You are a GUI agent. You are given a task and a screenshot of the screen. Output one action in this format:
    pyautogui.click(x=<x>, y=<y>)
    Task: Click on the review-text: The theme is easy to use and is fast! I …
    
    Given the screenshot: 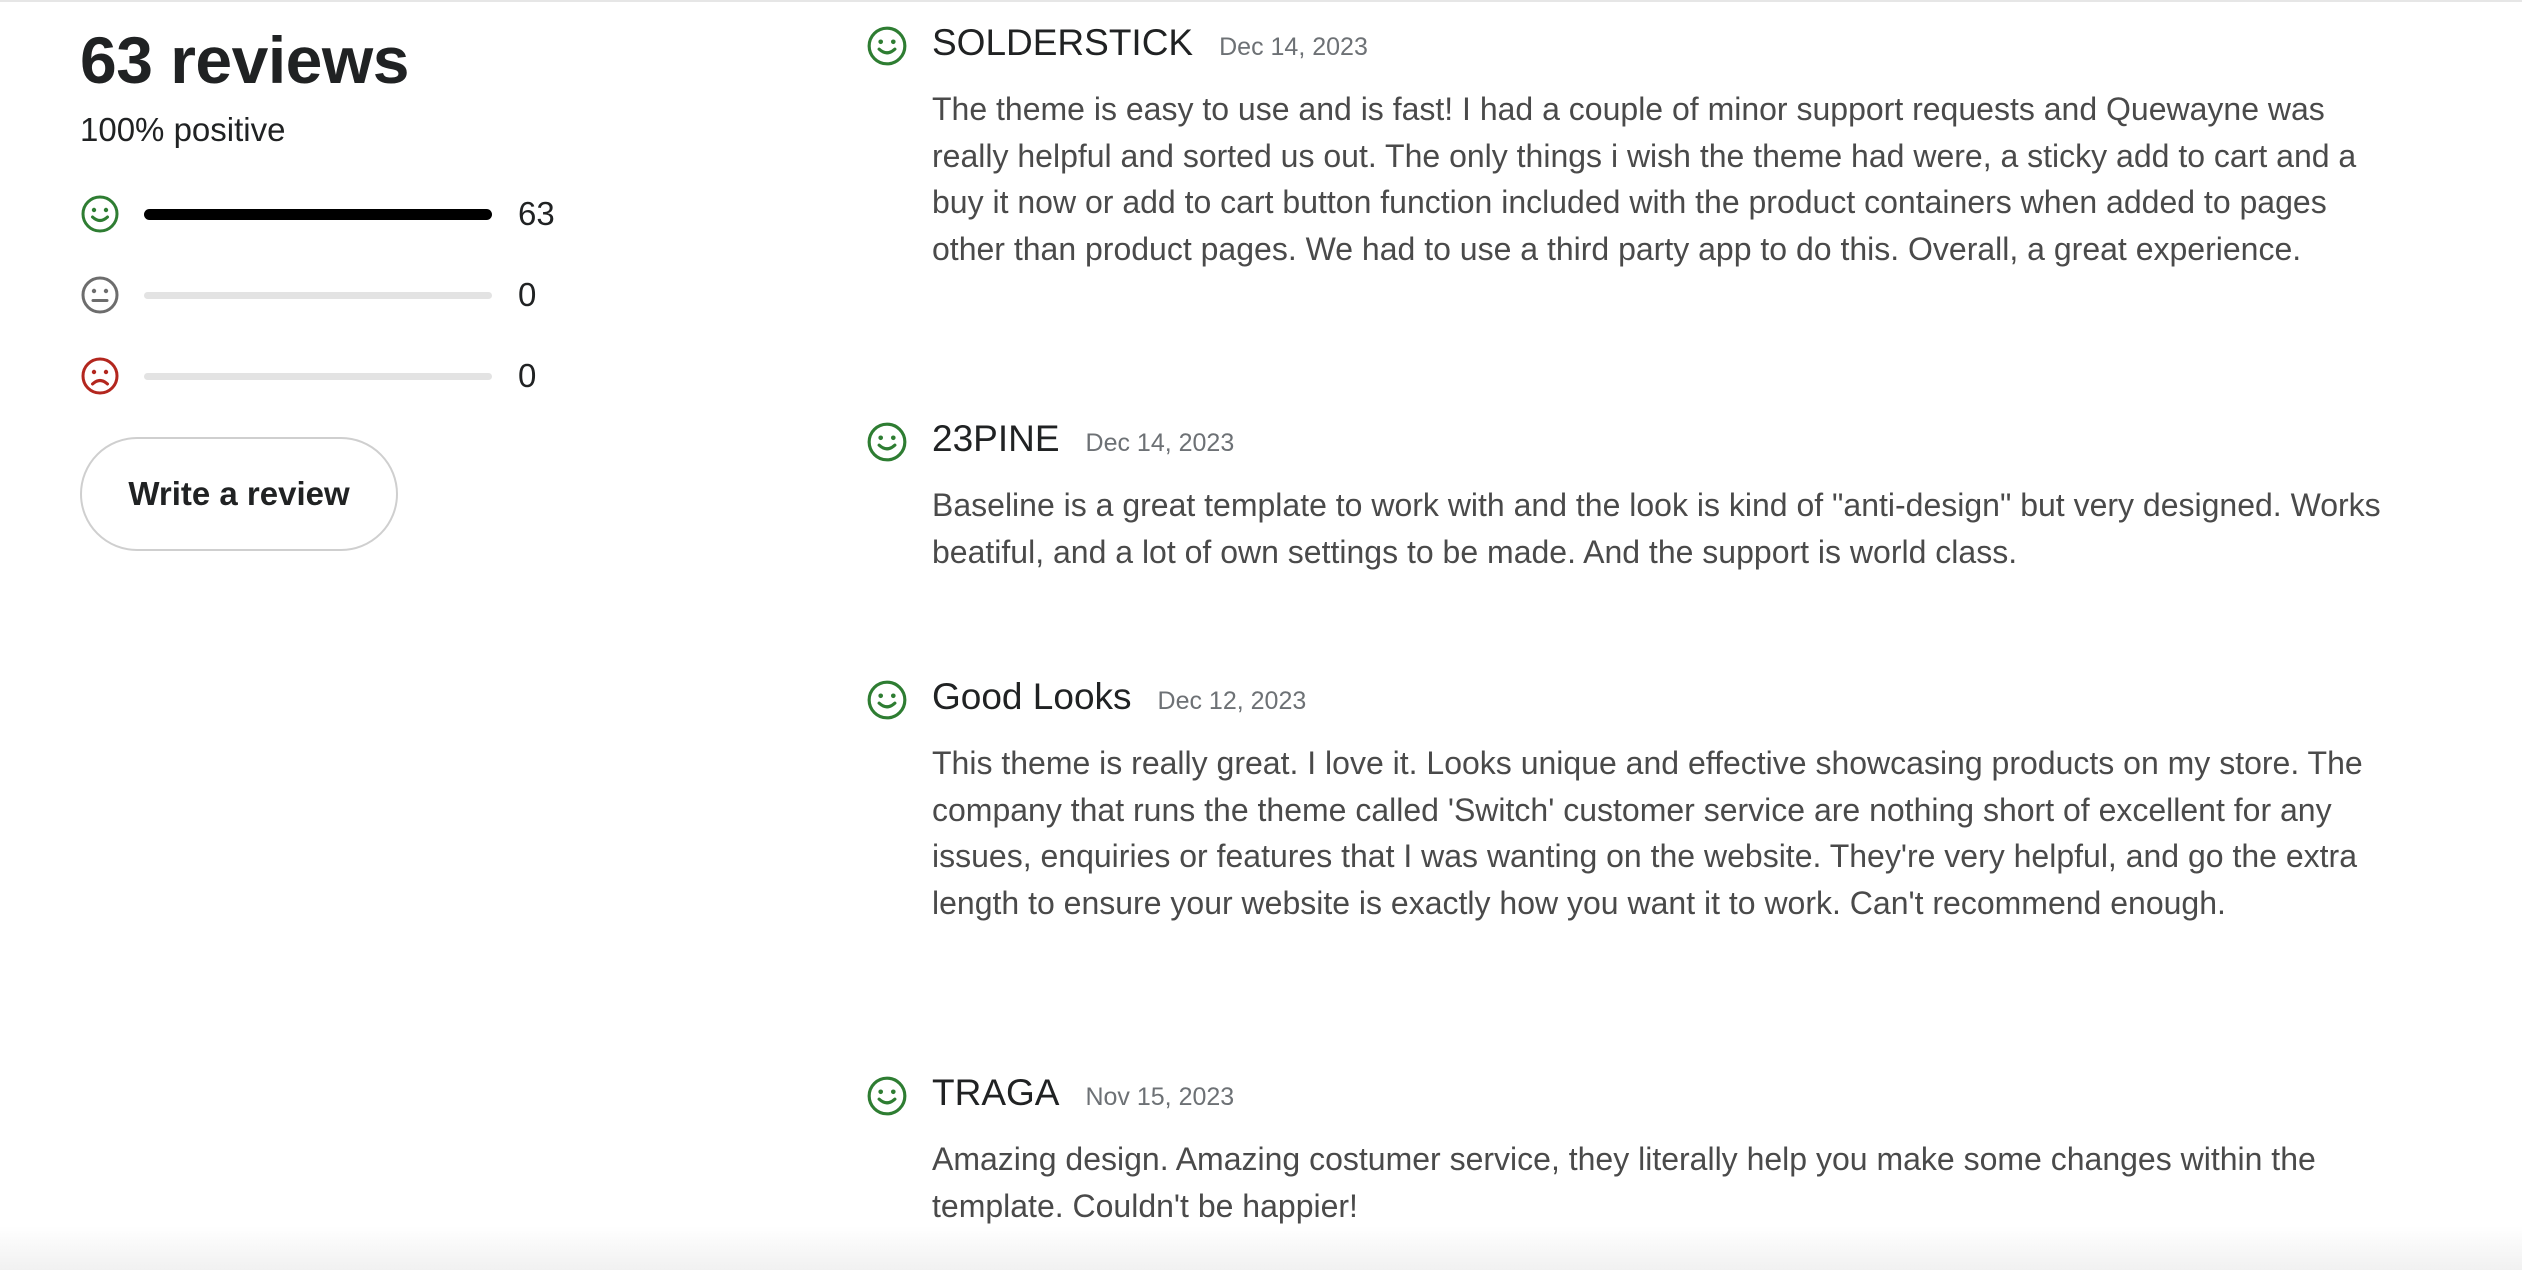 What is the action you would take?
    pyautogui.click(x=1644, y=179)
    